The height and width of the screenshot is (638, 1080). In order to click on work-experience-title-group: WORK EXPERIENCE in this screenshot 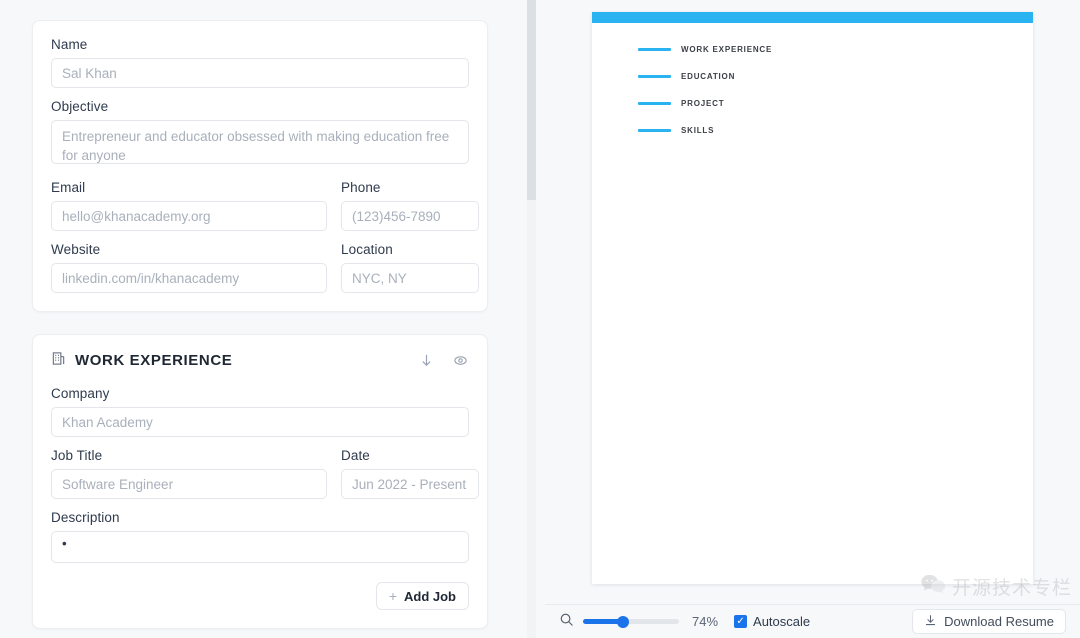, I will do `click(141, 360)`.